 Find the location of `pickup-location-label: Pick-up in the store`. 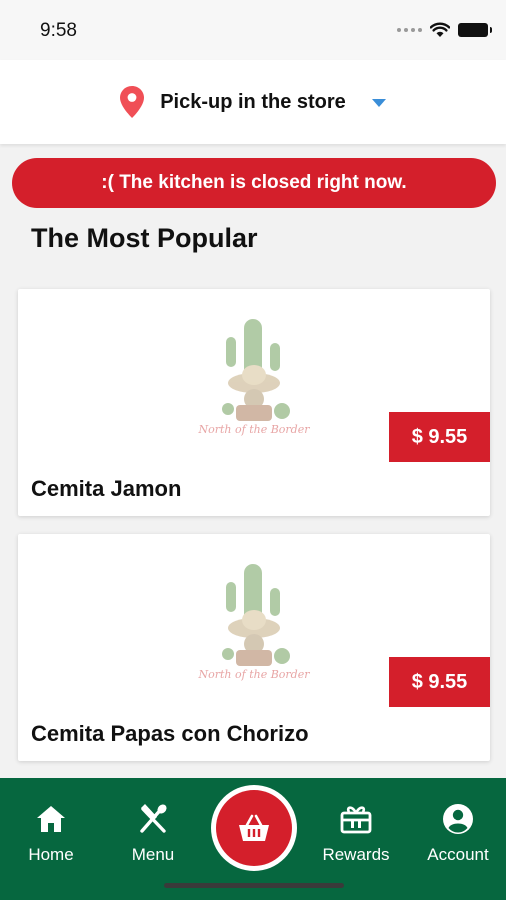

pickup-location-label: Pick-up in the store is located at coordinates (253, 101).